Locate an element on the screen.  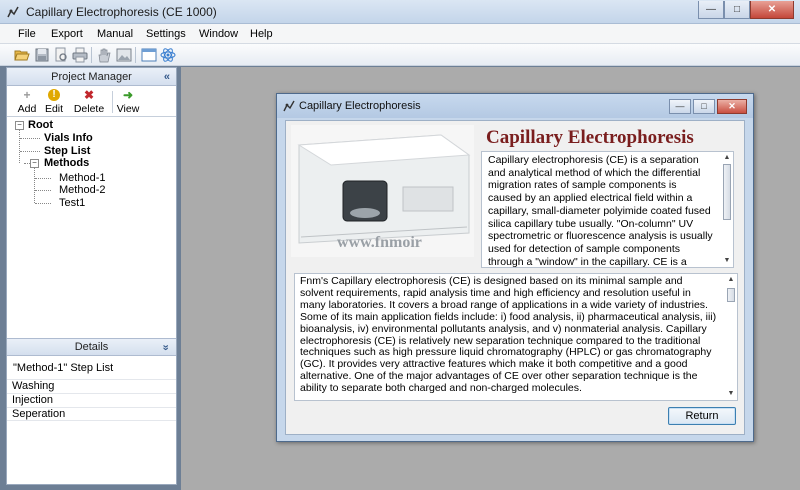
scroll-up-icon: ▲ is located at coordinates (727, 158).